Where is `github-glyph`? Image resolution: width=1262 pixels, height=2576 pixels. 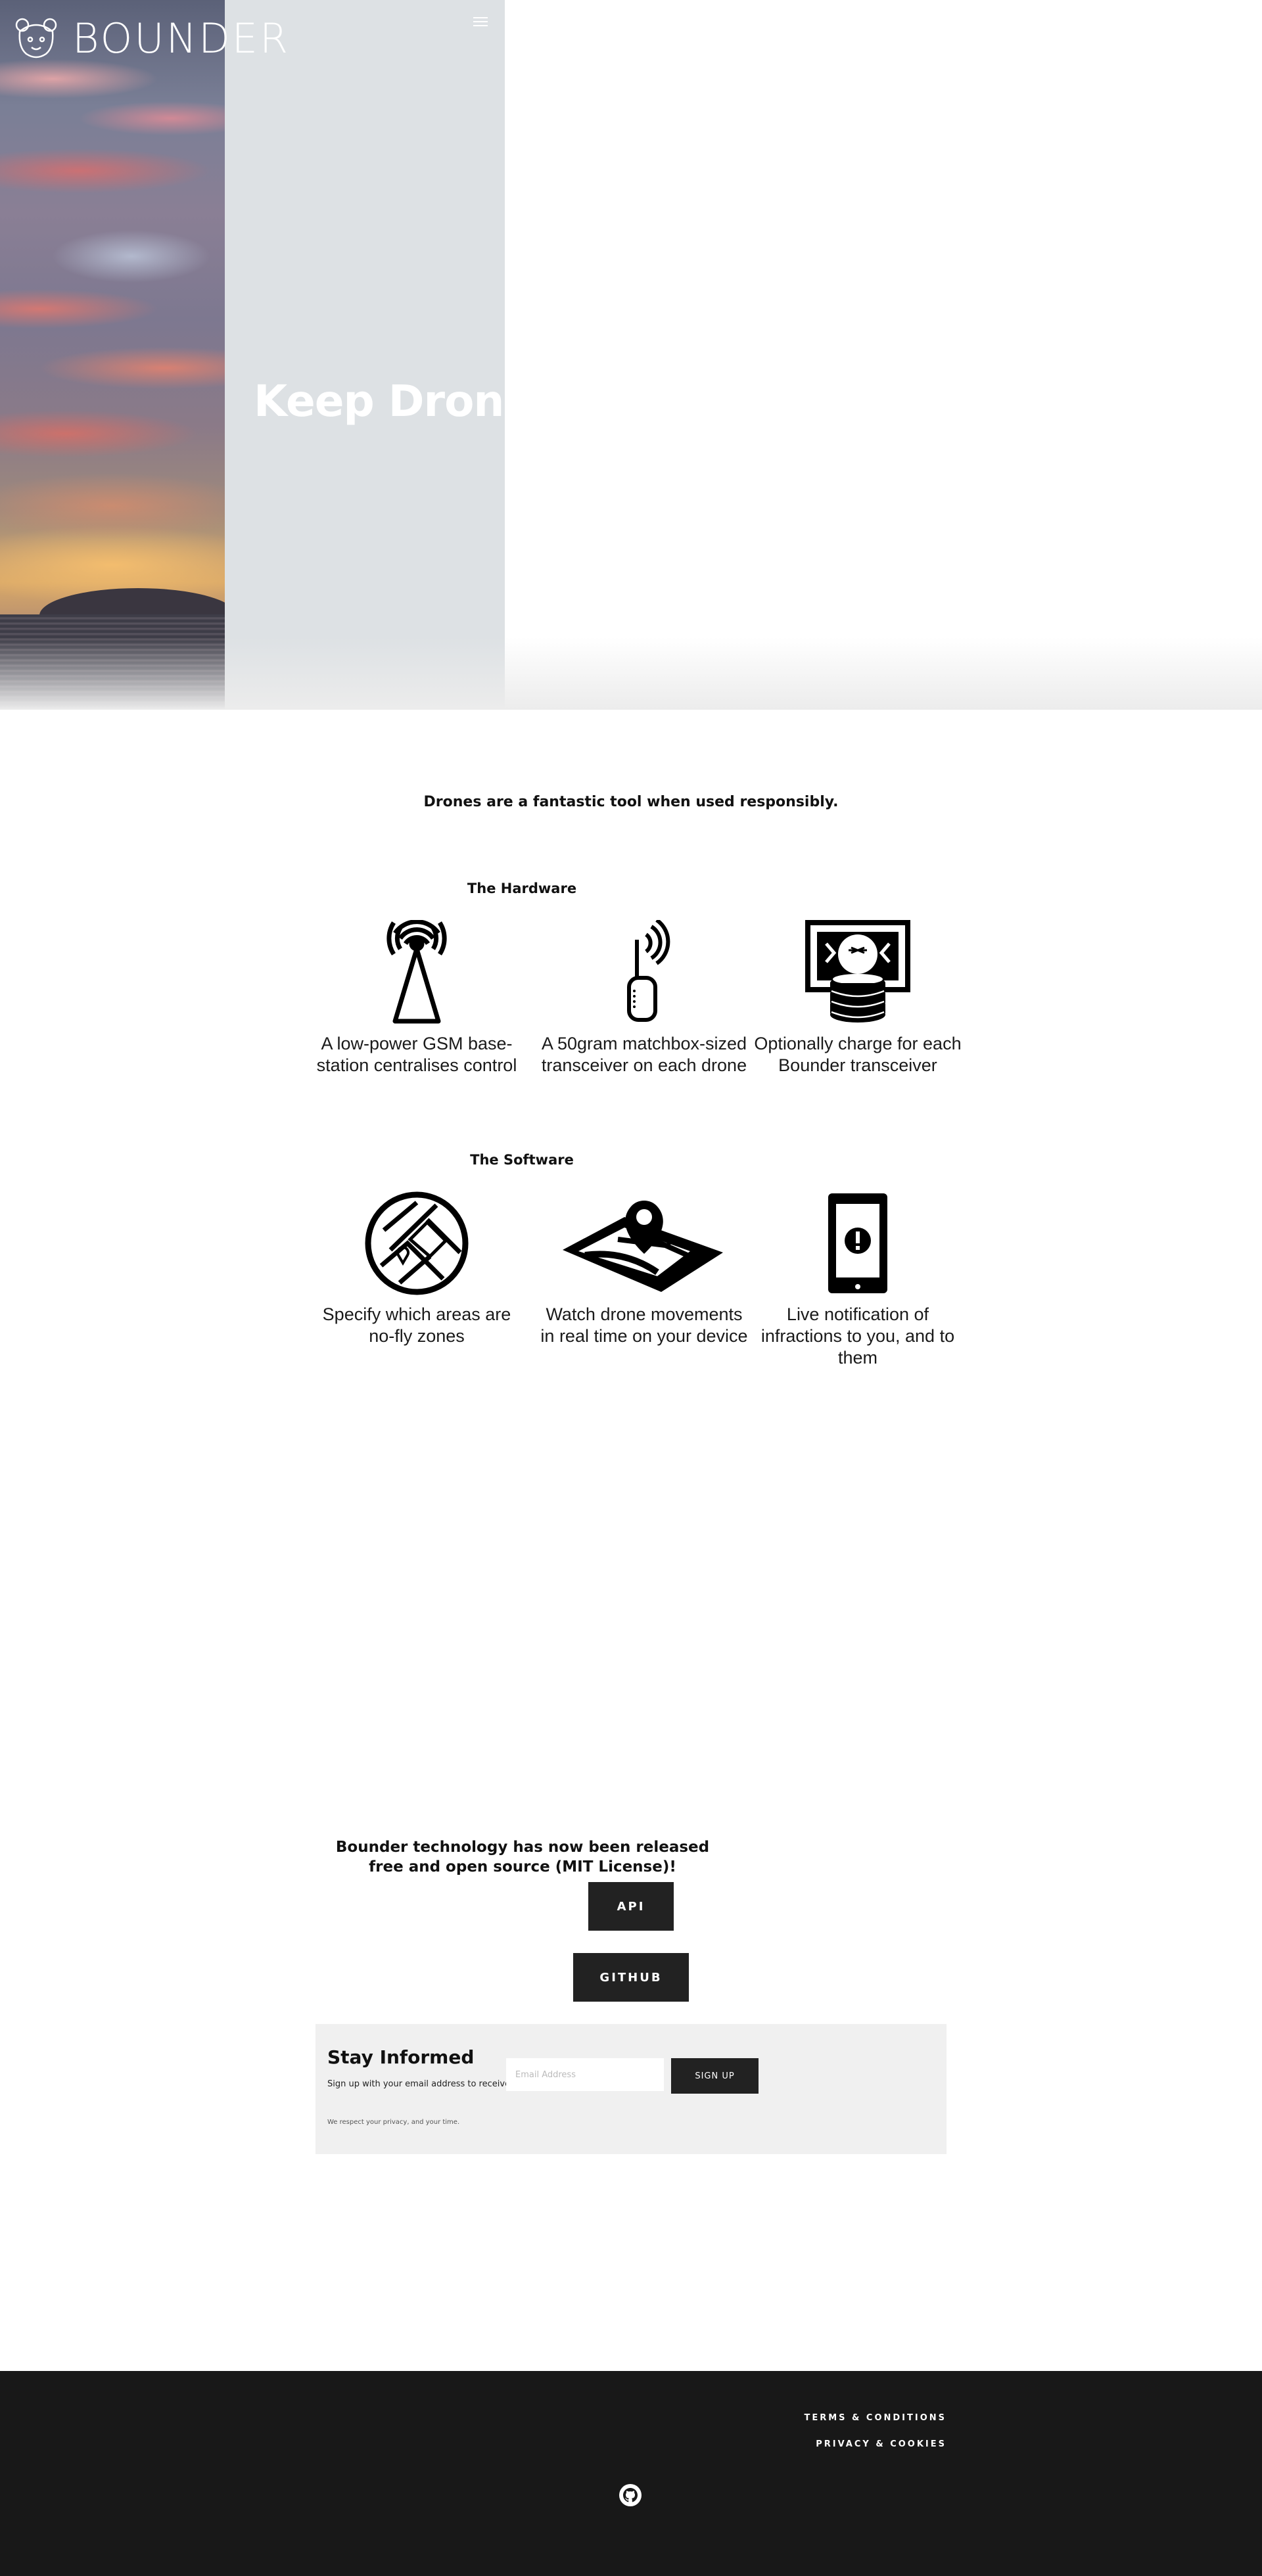
github-glyph is located at coordinates (631, 2495).